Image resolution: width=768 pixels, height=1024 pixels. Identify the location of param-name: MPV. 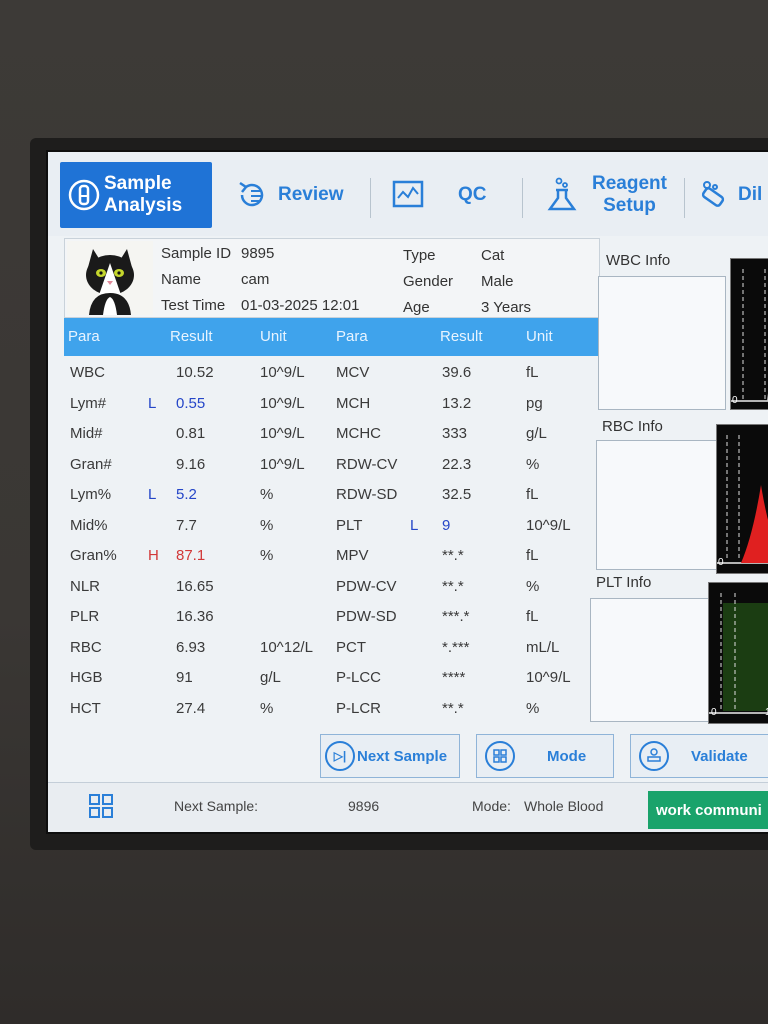
(352, 555).